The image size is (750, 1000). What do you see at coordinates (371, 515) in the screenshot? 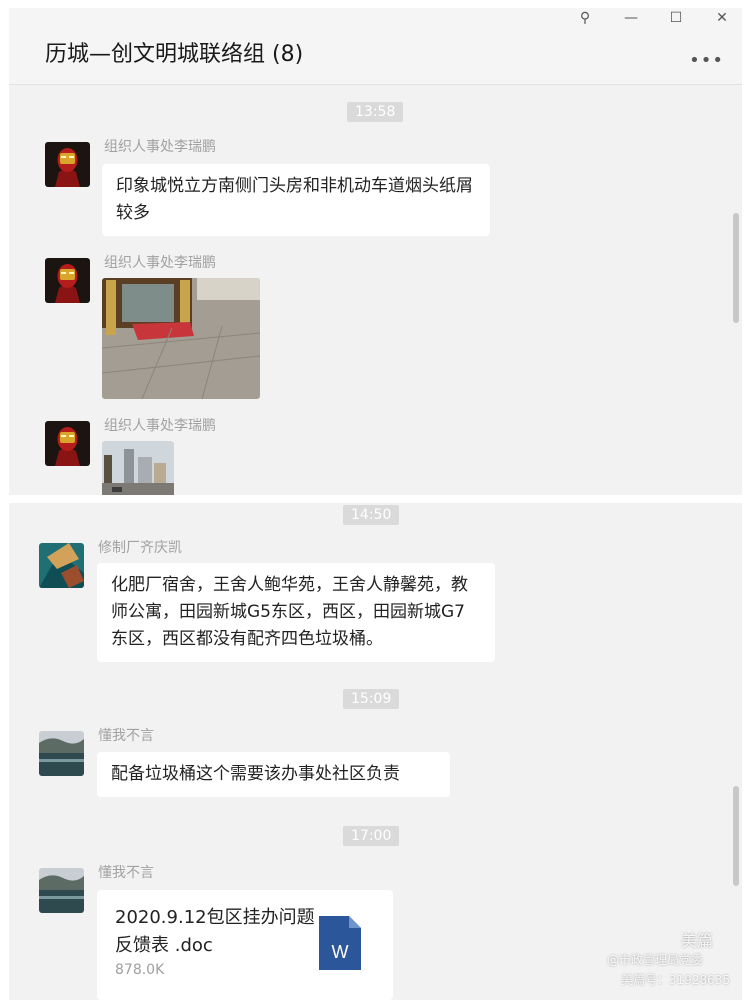
I see `timestamp: 14:50` at bounding box center [371, 515].